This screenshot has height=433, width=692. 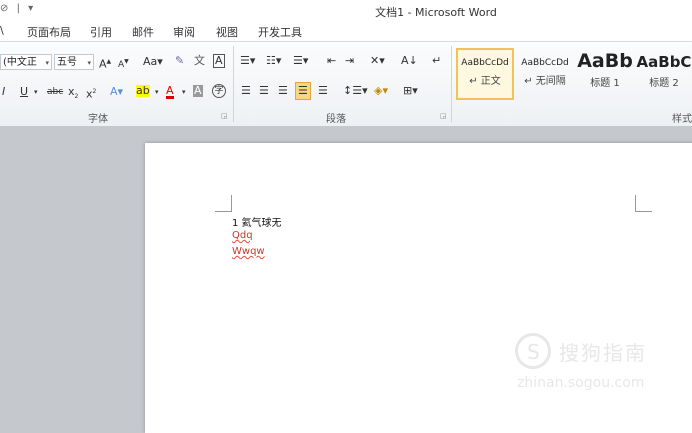 What do you see at coordinates (410, 91) in the screenshot?
I see `borders-icon: ⊞▾` at bounding box center [410, 91].